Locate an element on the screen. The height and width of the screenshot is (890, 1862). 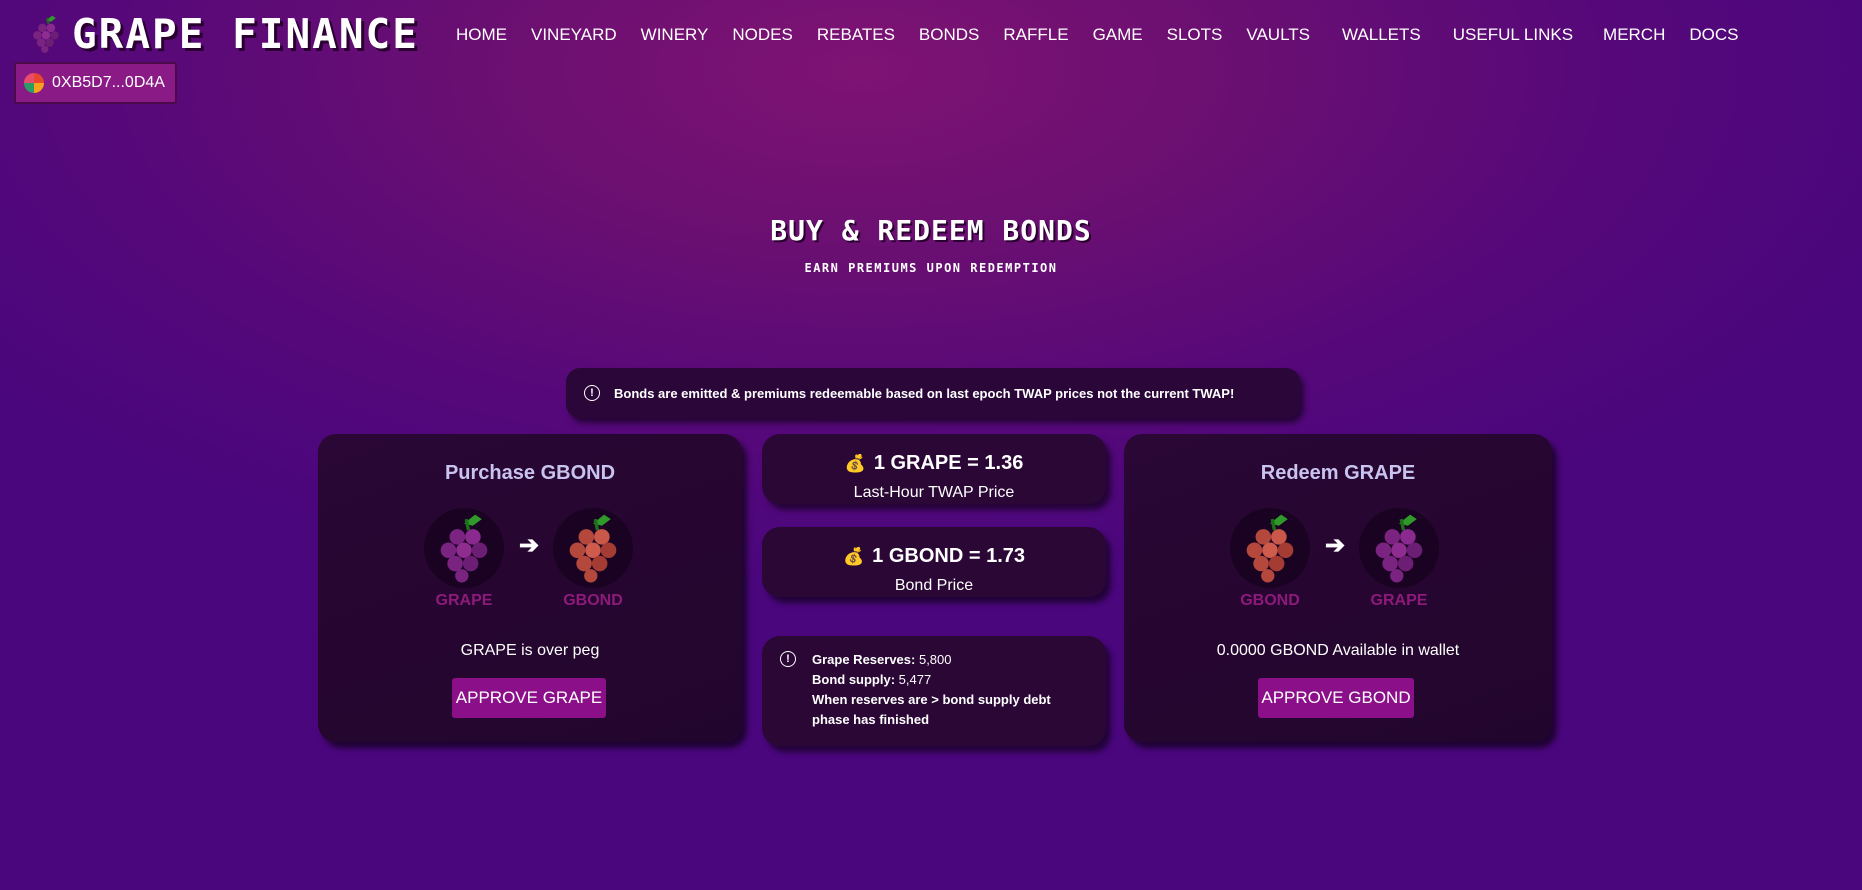
twap-price-value: 💰 1 GRAPE = 1.36 is located at coordinates (934, 463).